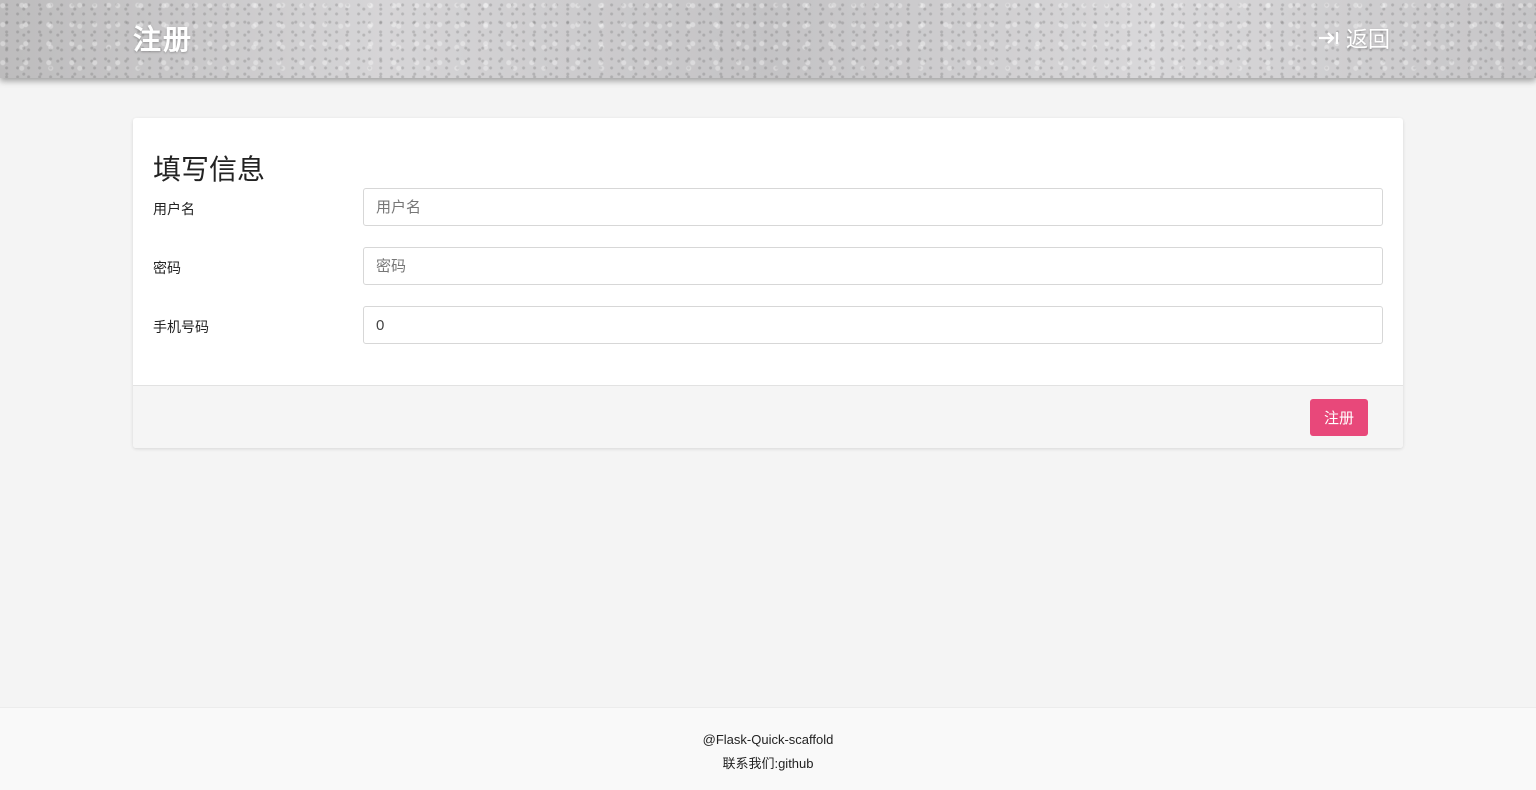  Describe the element at coordinates (768, 39) in the screenshot. I see `top-banner: 注册 返回` at that location.